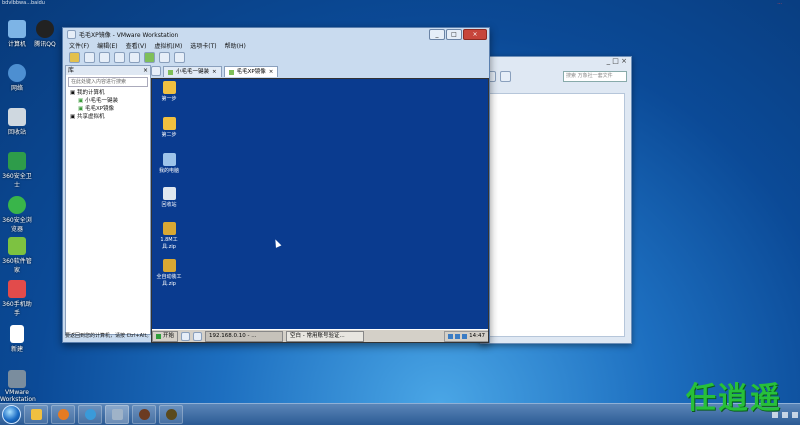 This screenshot has height=425, width=800. What do you see at coordinates (129, 35) in the screenshot?
I see `vmware-title: 毛毛XP镜像 - VMware Workstation` at bounding box center [129, 35].